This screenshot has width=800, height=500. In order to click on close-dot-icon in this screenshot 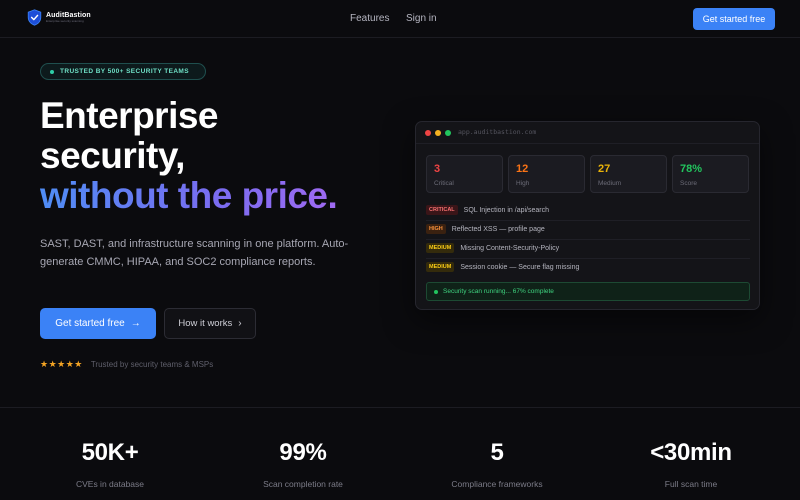, I will do `click(428, 133)`.